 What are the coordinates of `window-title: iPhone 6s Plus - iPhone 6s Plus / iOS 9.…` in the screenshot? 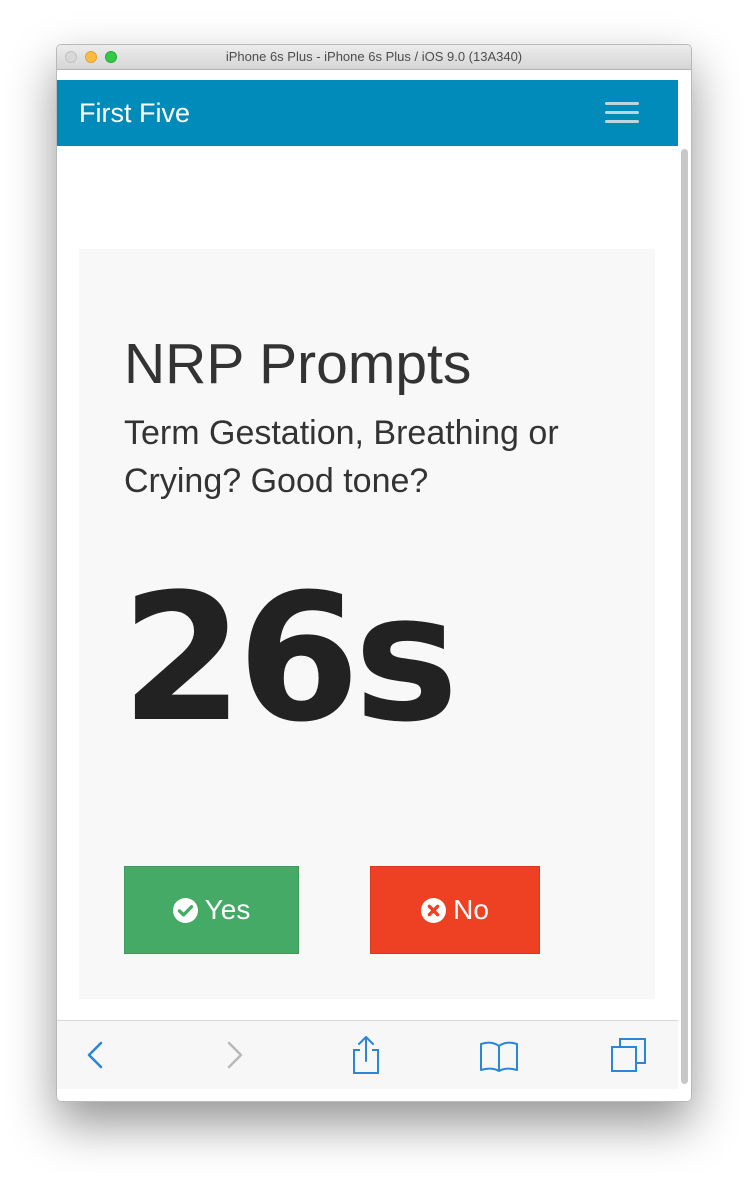 It's located at (374, 56).